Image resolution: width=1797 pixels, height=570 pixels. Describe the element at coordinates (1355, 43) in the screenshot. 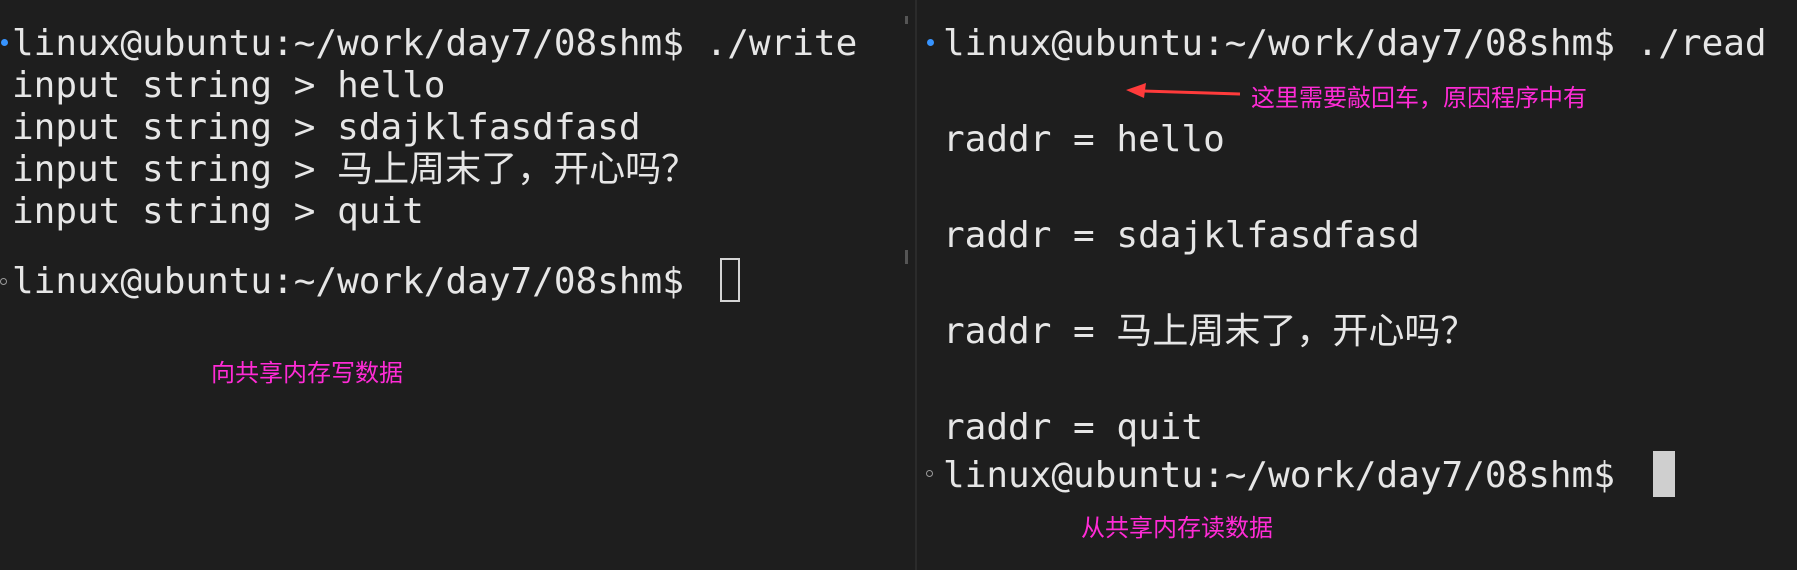

I see `terminal-line-prompt-read: linux@ubuntu:~/work/day7/08shm$ ./read` at that location.